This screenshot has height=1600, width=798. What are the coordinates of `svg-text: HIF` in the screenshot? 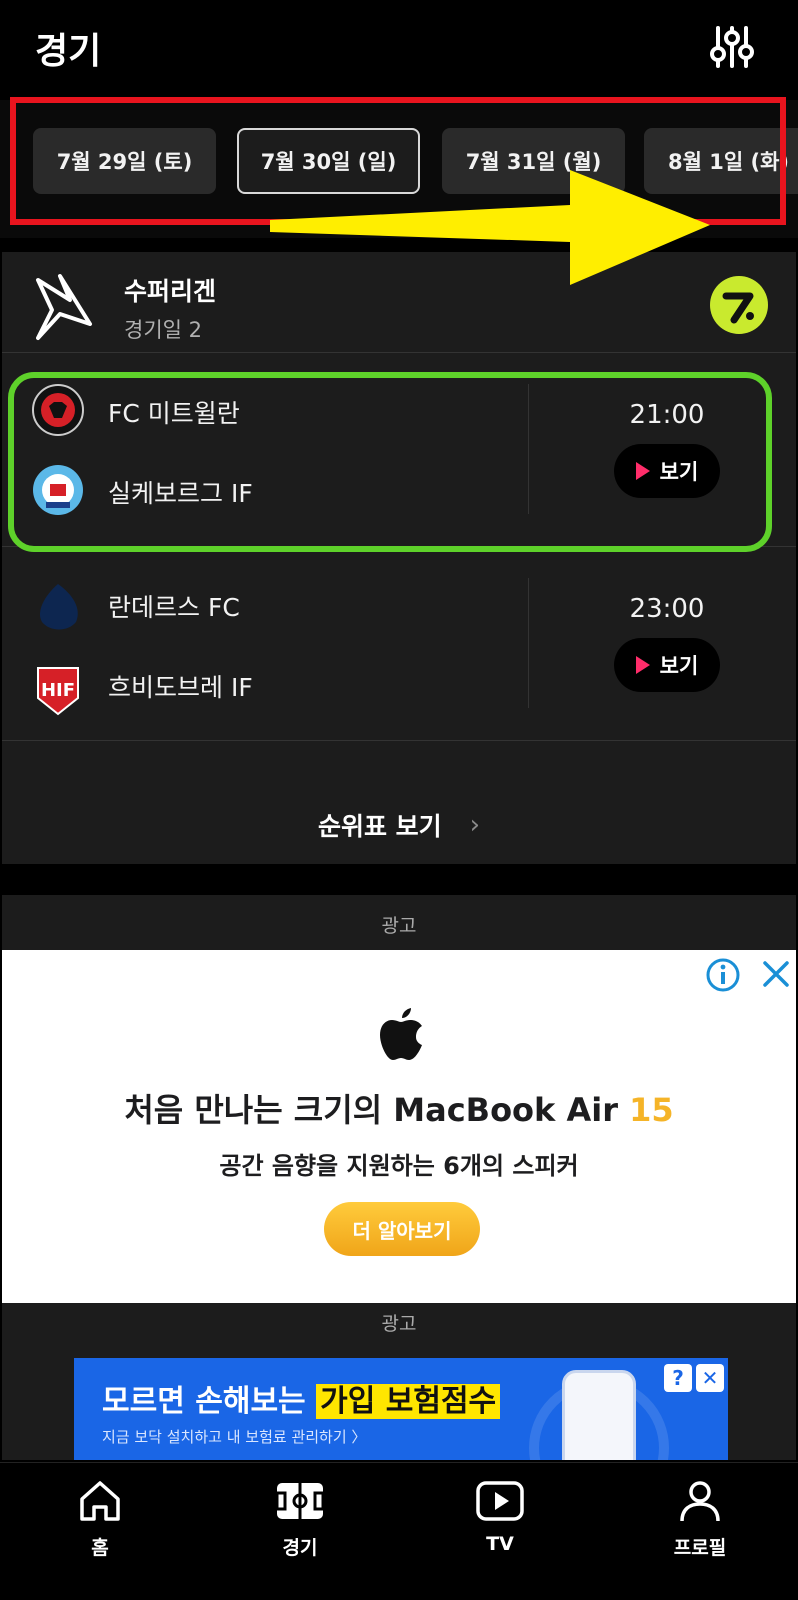 It's located at (58, 690).